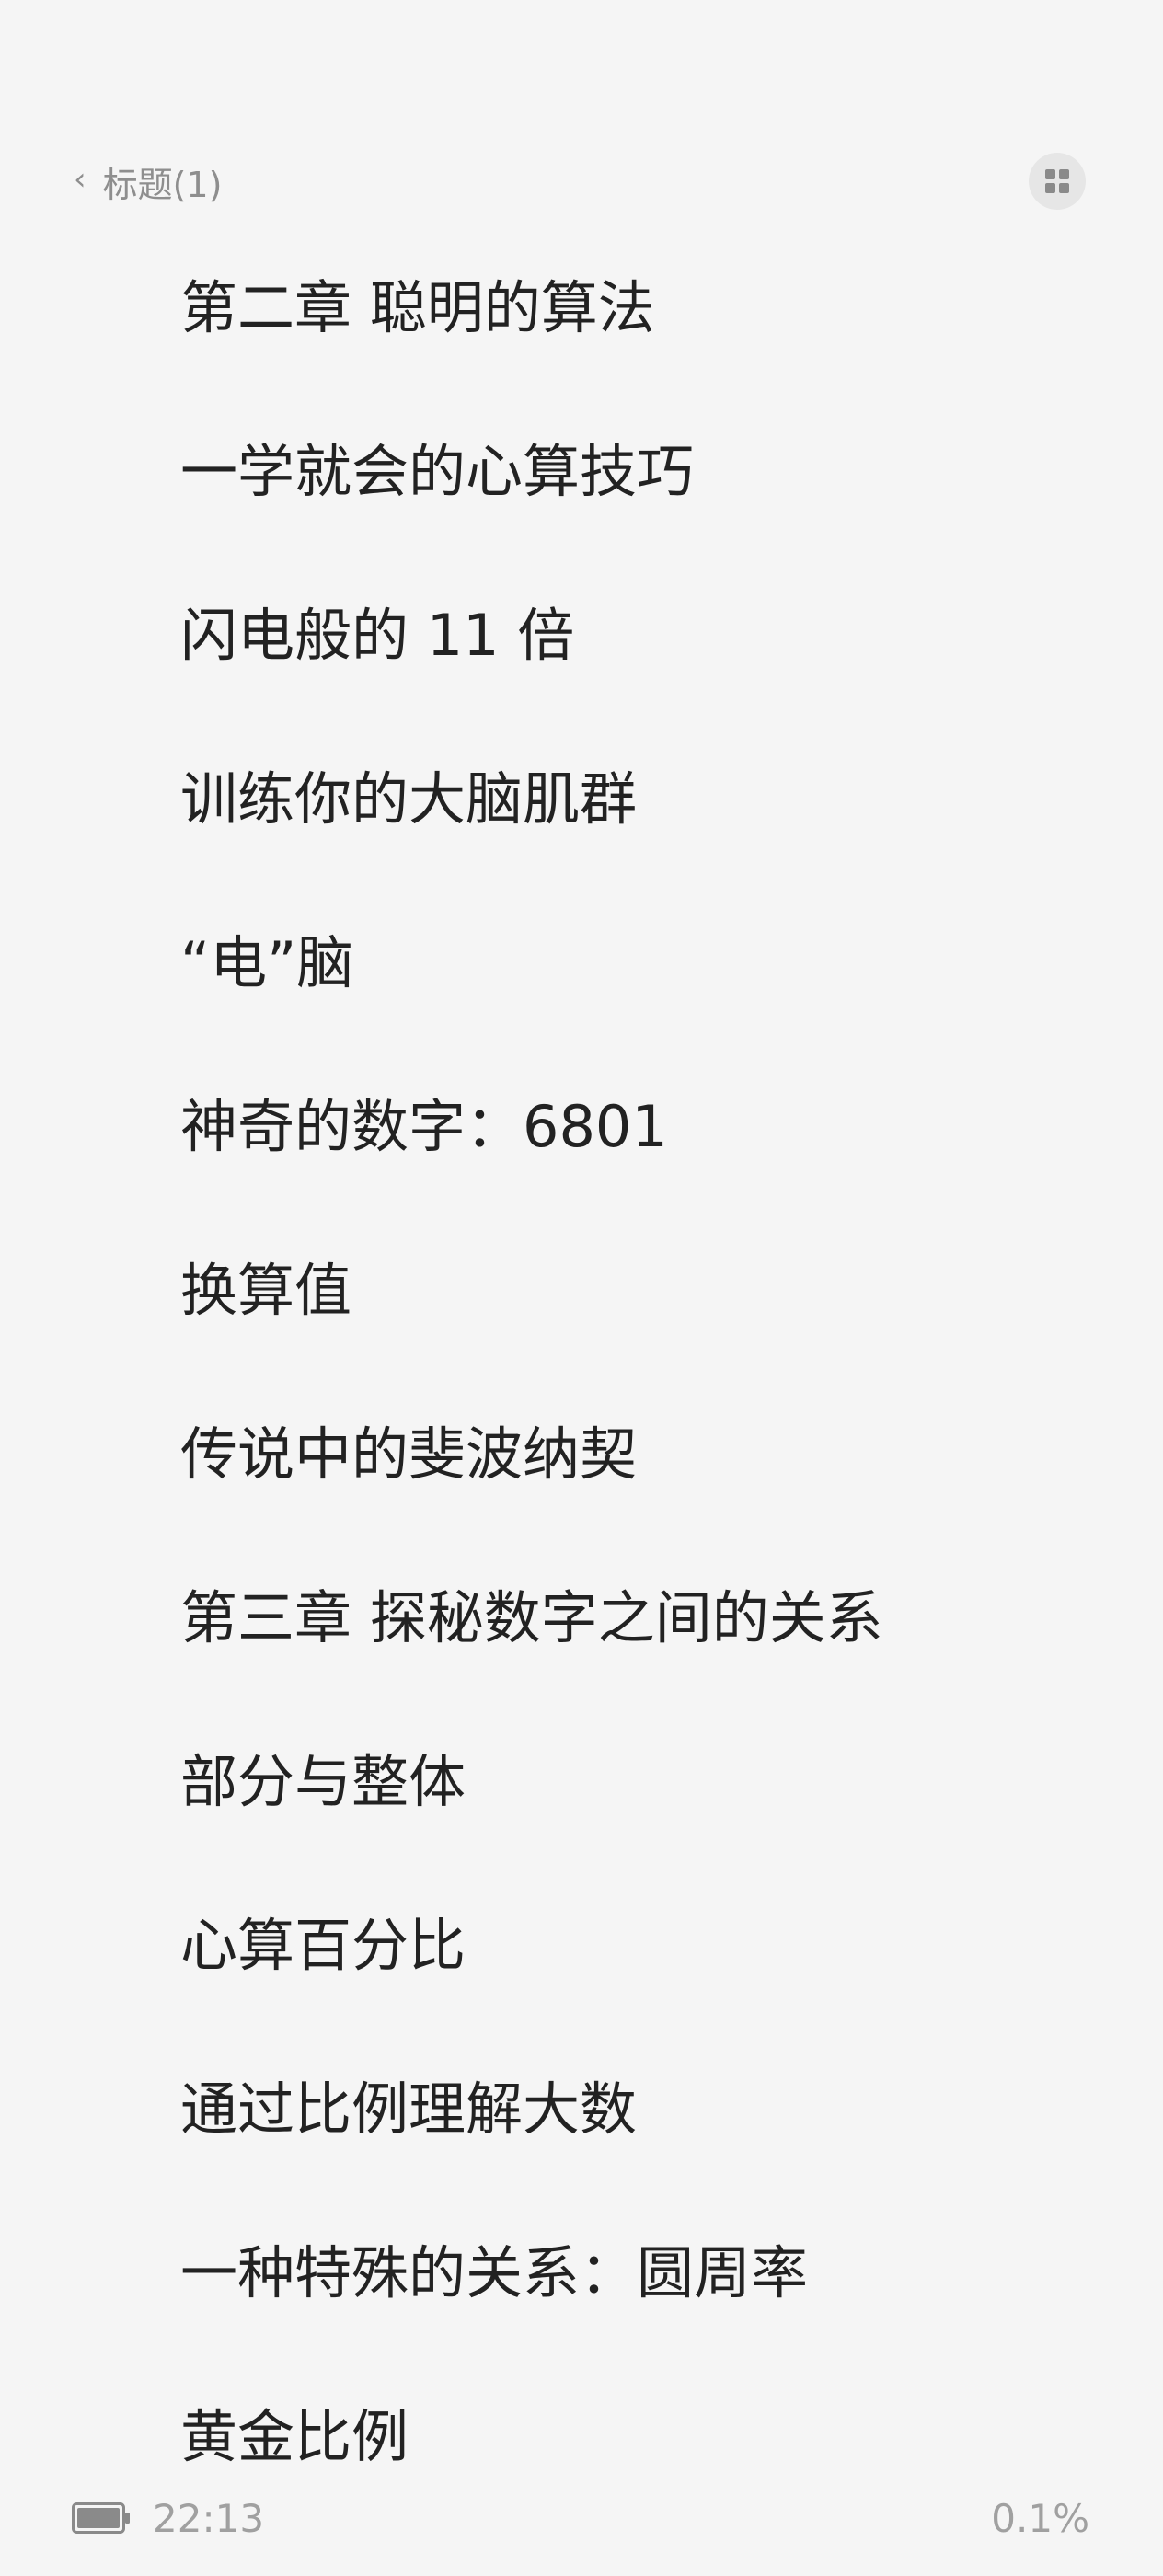 This screenshot has width=1163, height=2576. I want to click on toc-item: 一学就会的心算技巧, so click(532, 503).